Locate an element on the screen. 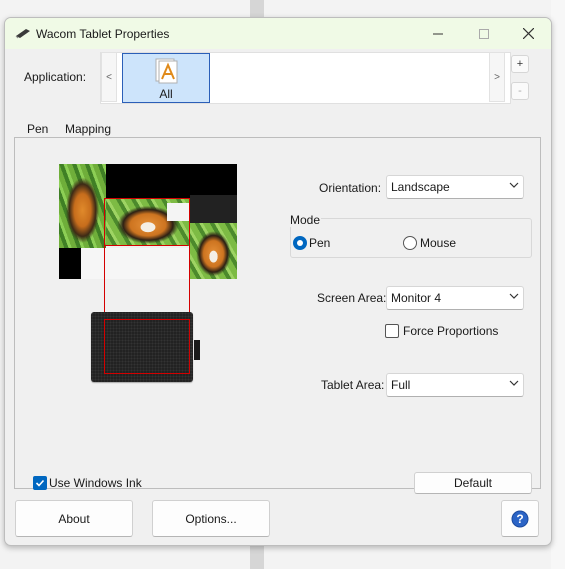  monitor-black-preview is located at coordinates (171, 181).